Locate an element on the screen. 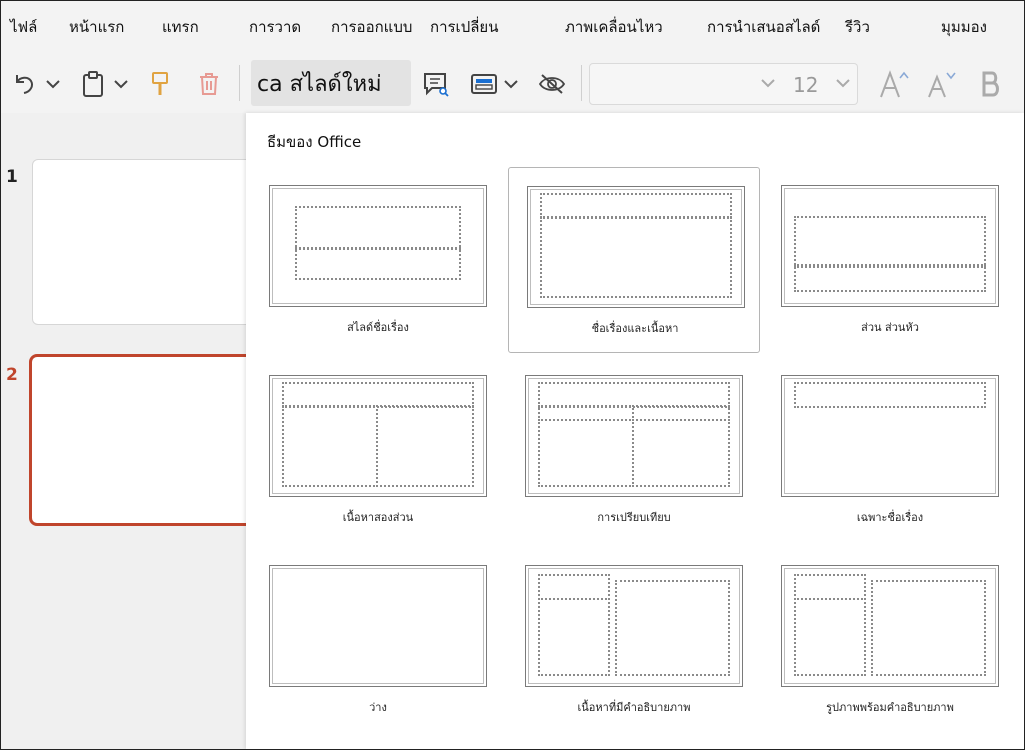  paste-dropdown is located at coordinates (121, 84).